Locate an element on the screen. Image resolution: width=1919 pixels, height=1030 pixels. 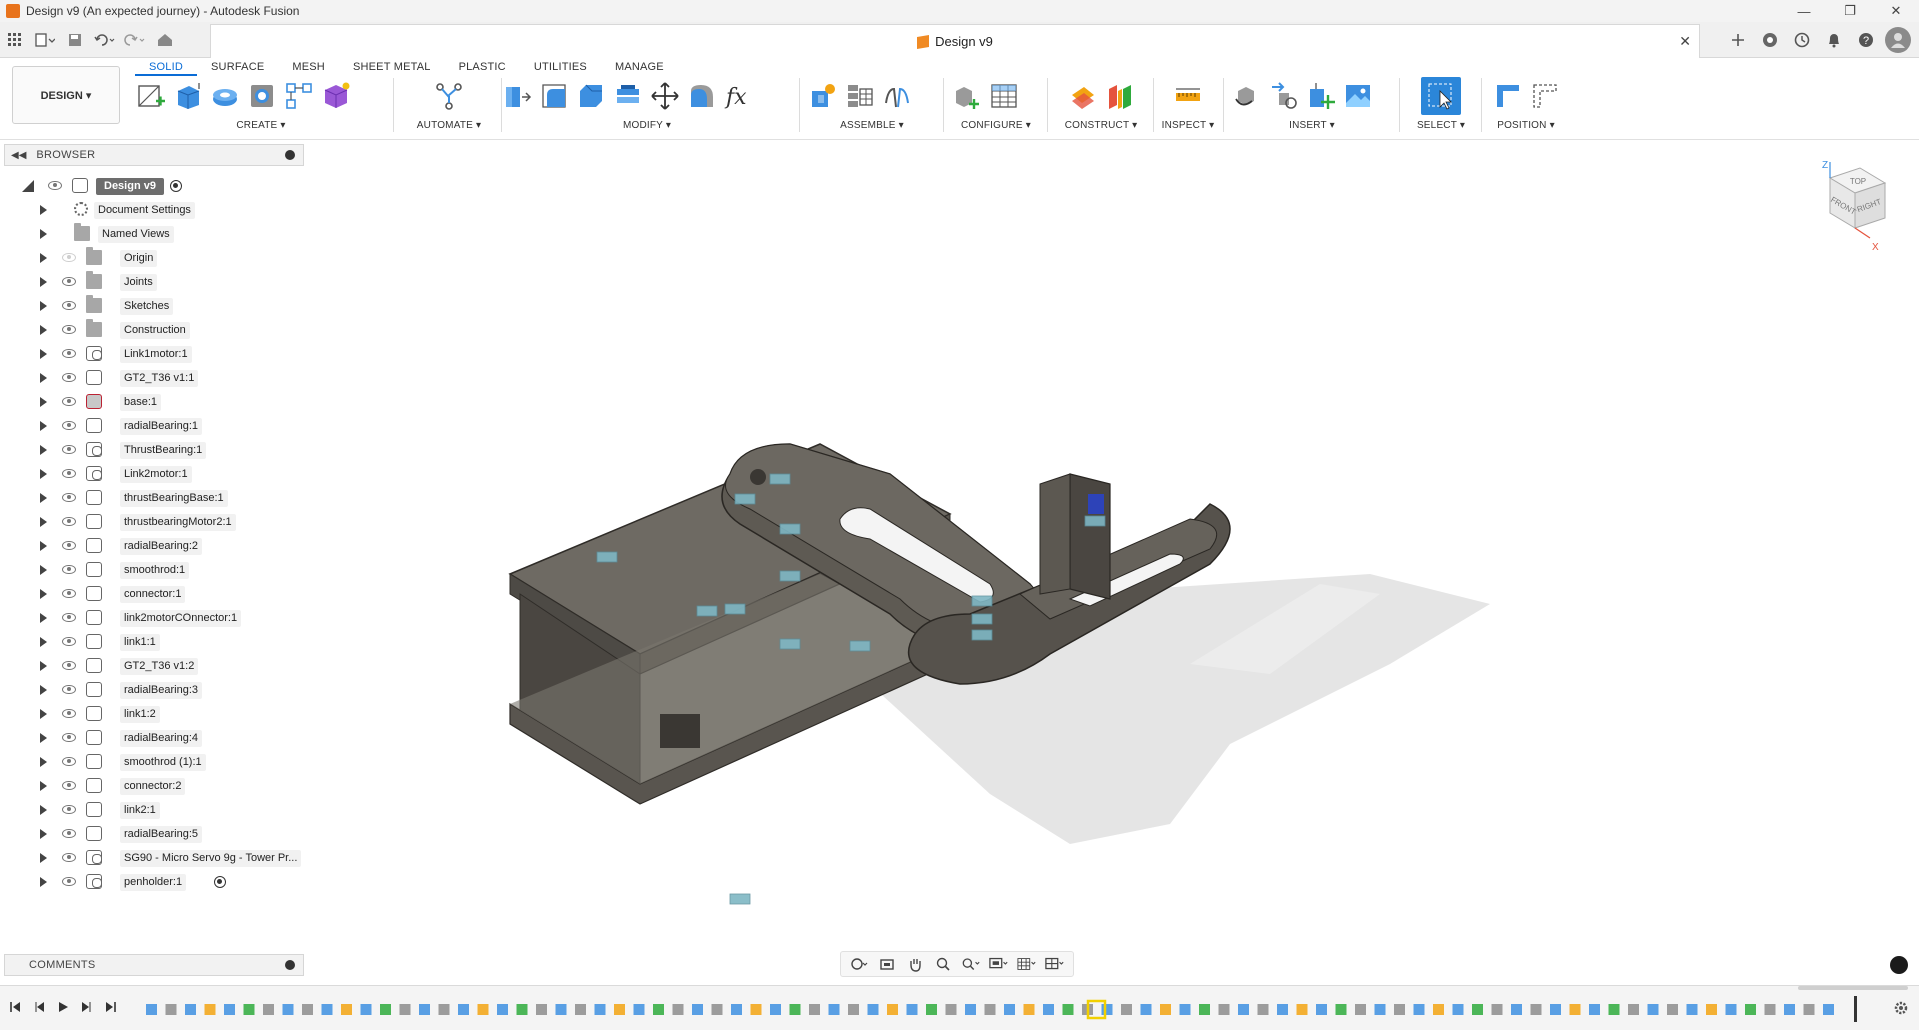
press-pull-icon is located at coordinates (517, 96).